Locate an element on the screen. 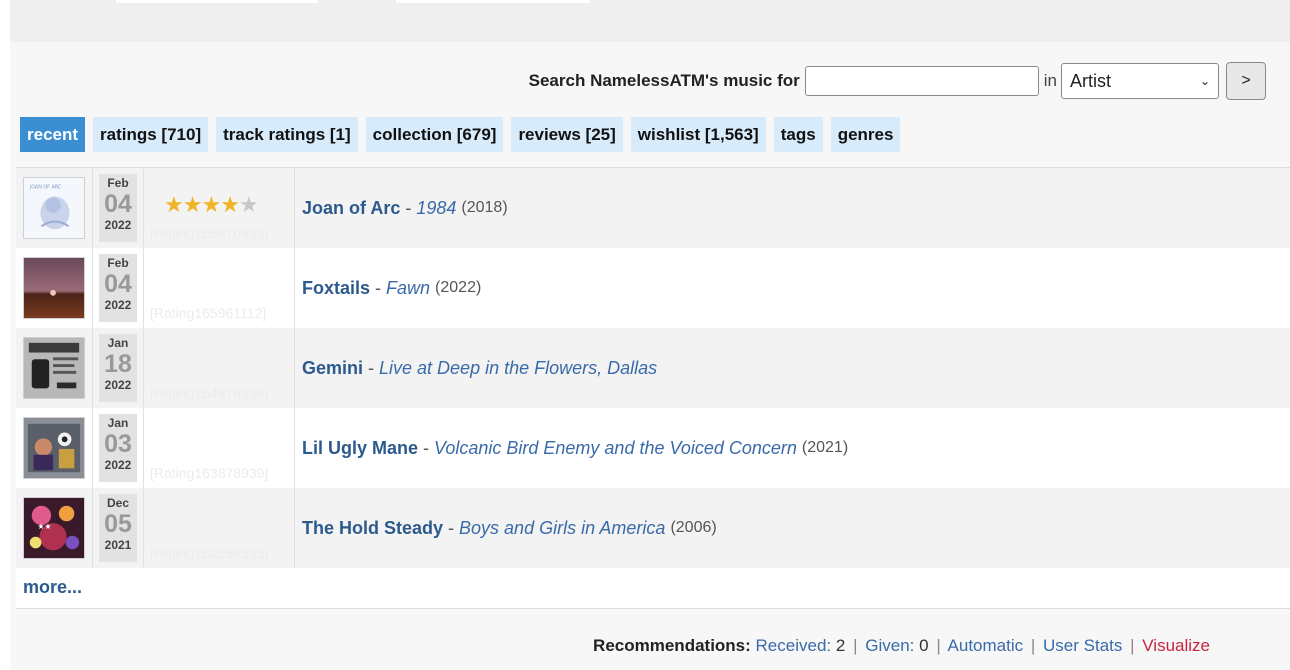  tab-ratings: ratings [710] is located at coordinates (151, 134).